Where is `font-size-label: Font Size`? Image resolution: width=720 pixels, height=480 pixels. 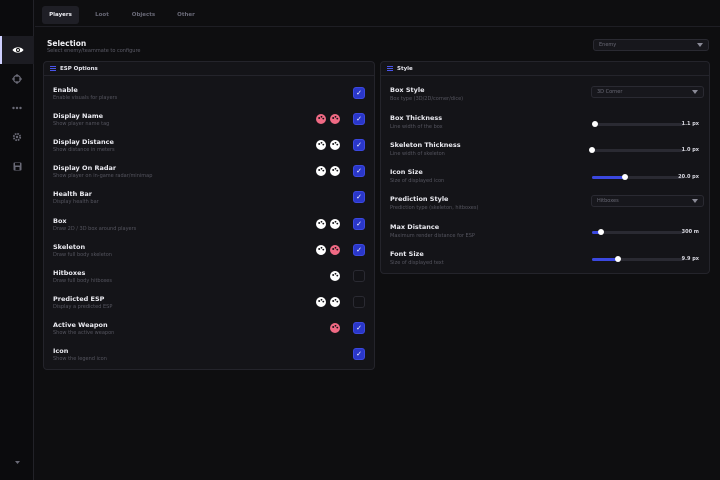
font-size-label: Font Size is located at coordinates (407, 254).